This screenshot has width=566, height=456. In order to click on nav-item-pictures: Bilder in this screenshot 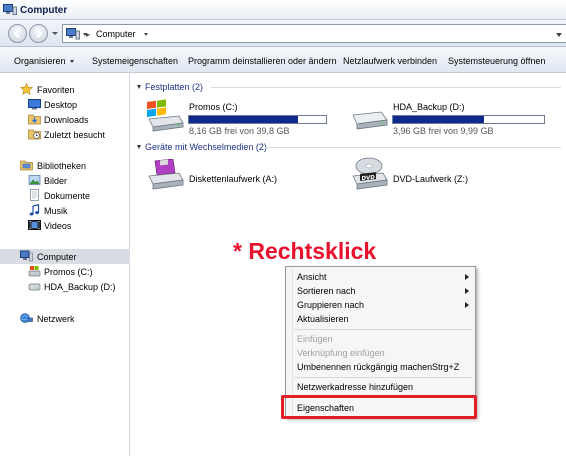, I will do `click(65, 180)`.